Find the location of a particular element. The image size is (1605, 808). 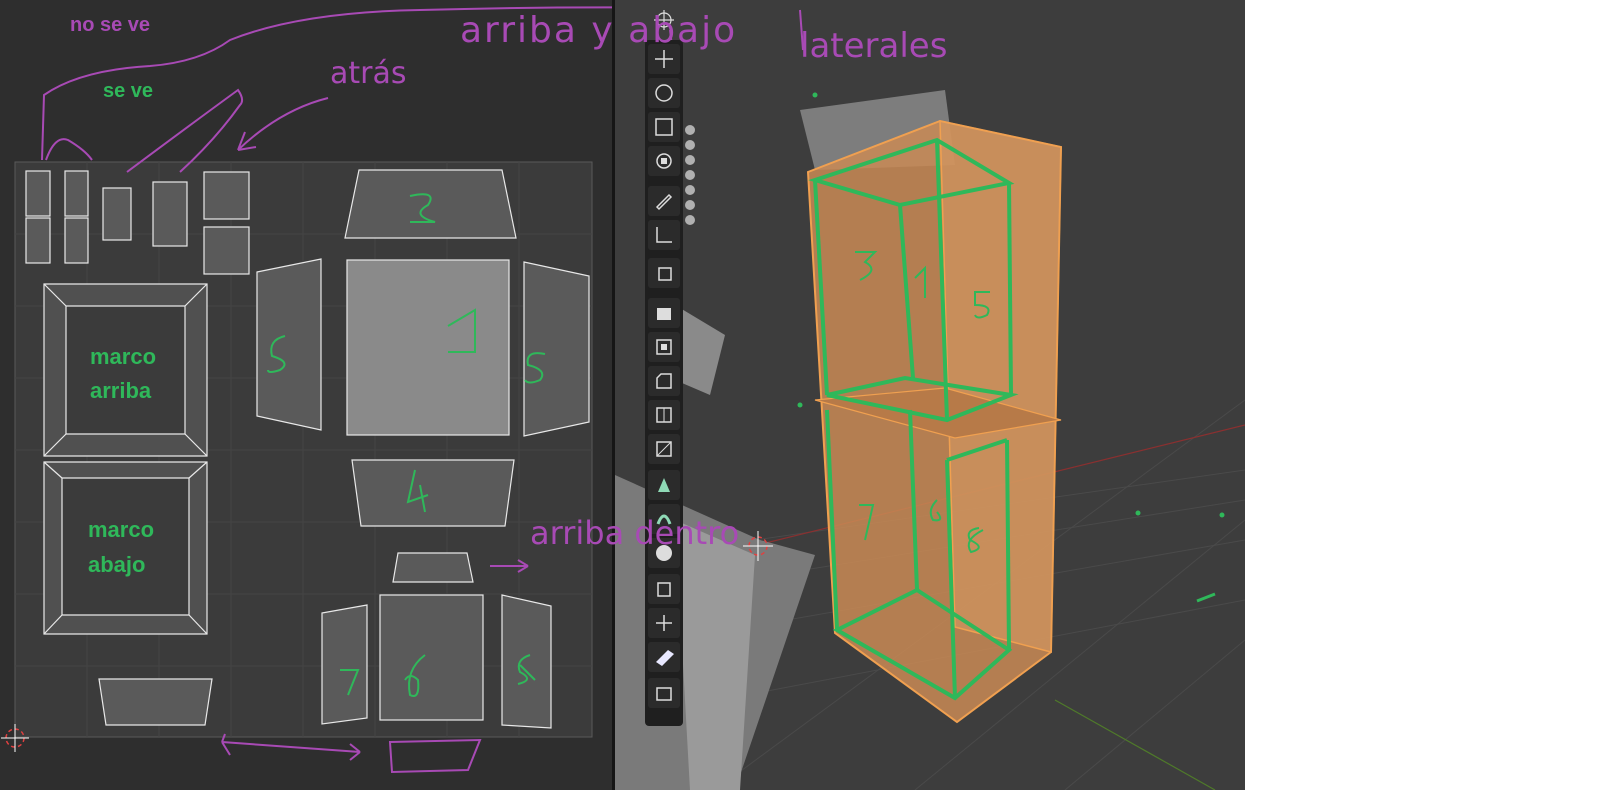

poly-build-icon is located at coordinates (664, 485).